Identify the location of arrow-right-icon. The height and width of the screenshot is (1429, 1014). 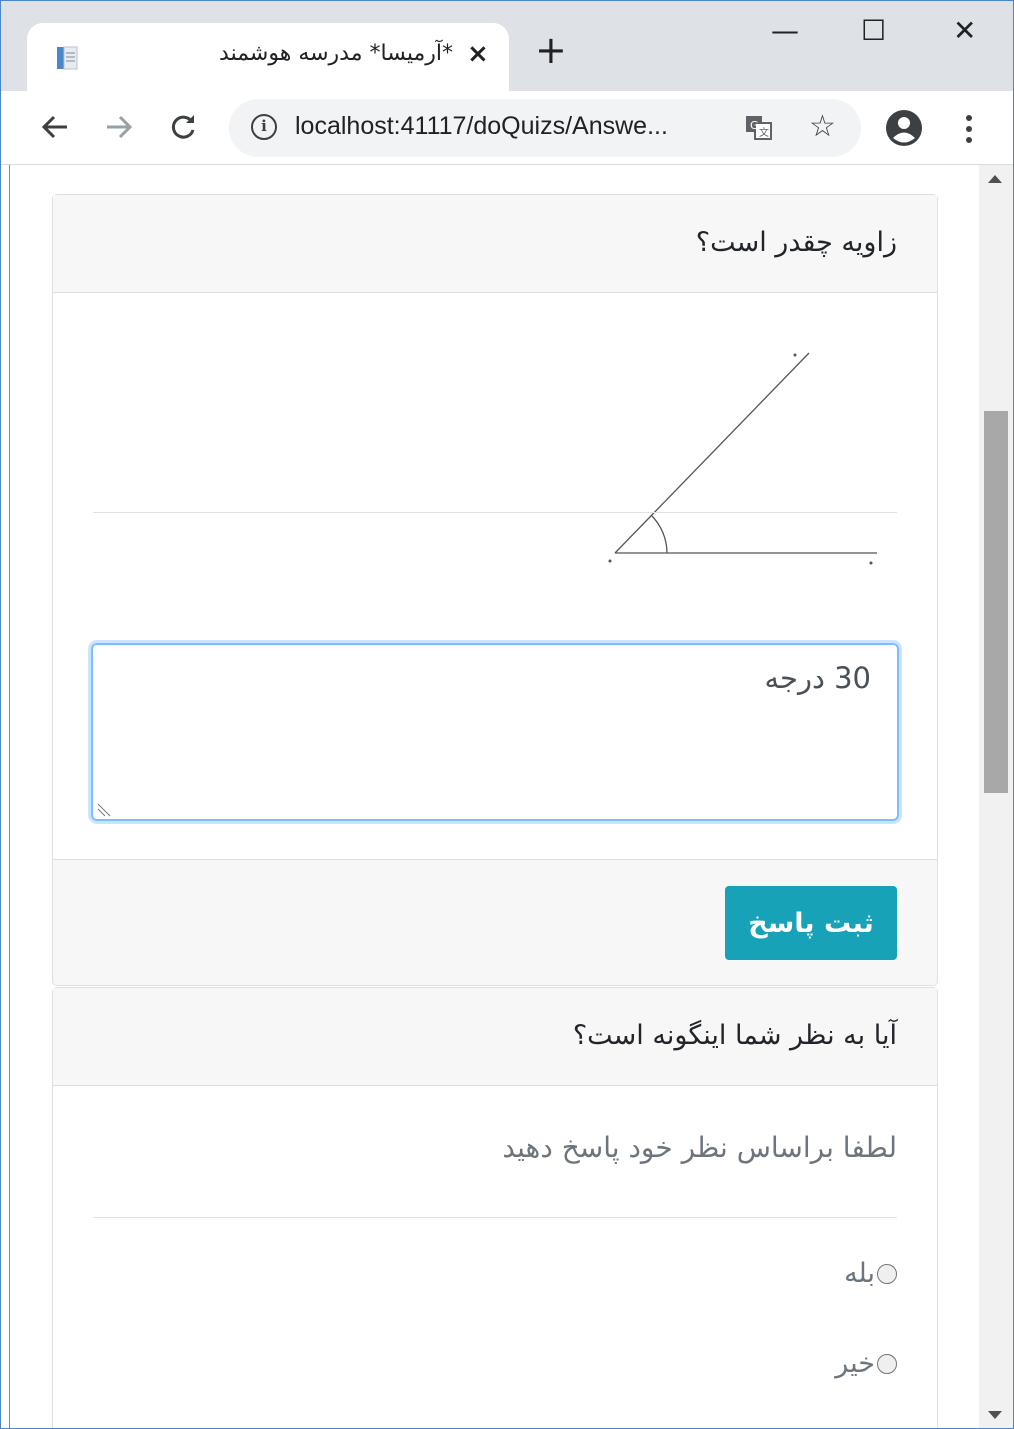
(120, 127).